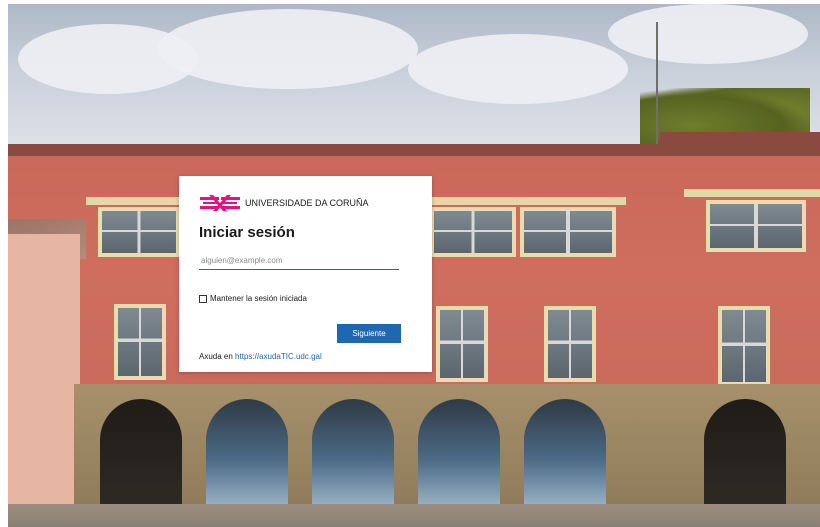 The image size is (820, 527). Describe the element at coordinates (752, 193) in the screenshot. I see `window-ledge` at that location.